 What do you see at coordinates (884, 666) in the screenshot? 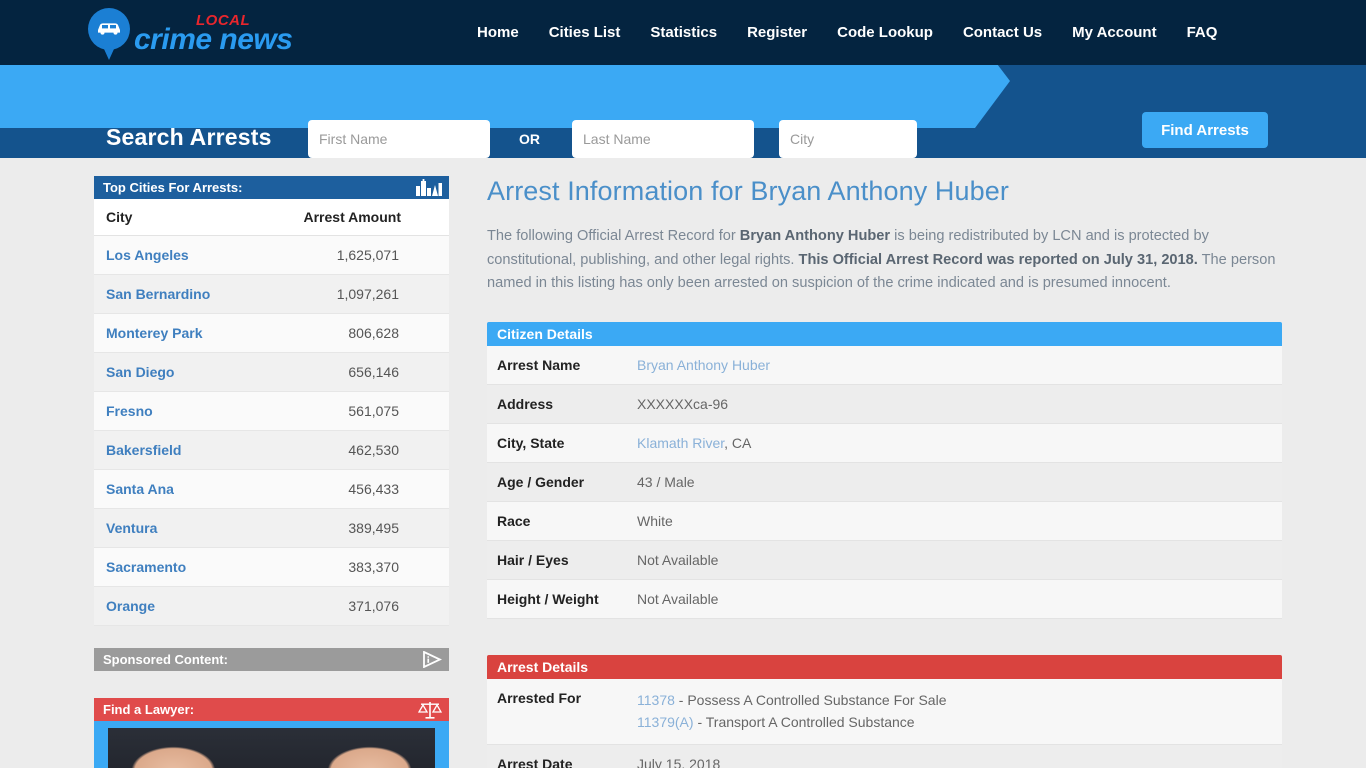
I see `arrest-details-header: Arrest Details` at bounding box center [884, 666].